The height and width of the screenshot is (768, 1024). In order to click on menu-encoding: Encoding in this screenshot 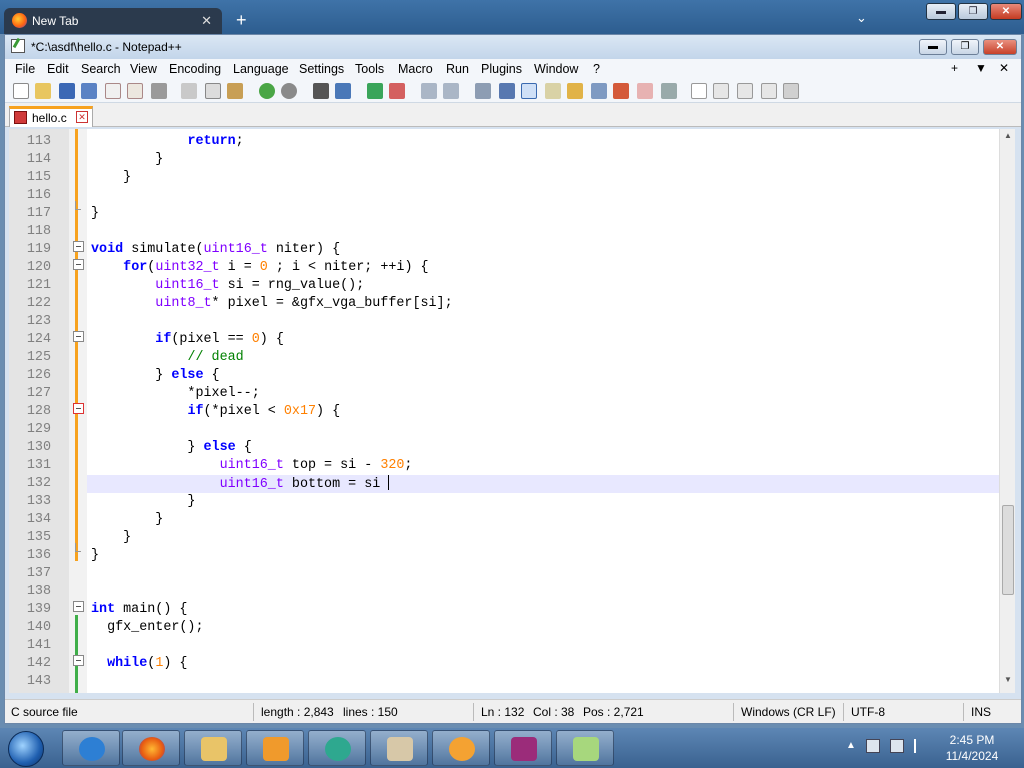, I will do `click(195, 69)`.